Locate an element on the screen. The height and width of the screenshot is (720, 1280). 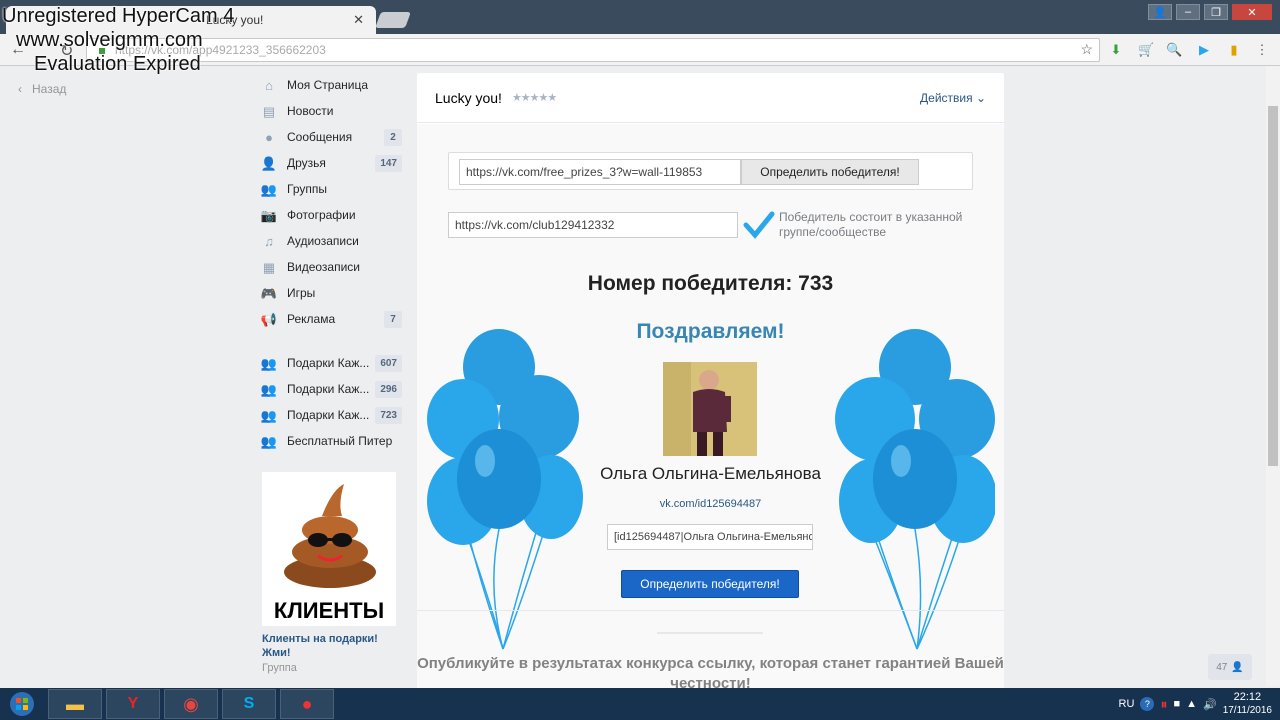
megaphone-icon: 📢 is located at coordinates (269, 319).